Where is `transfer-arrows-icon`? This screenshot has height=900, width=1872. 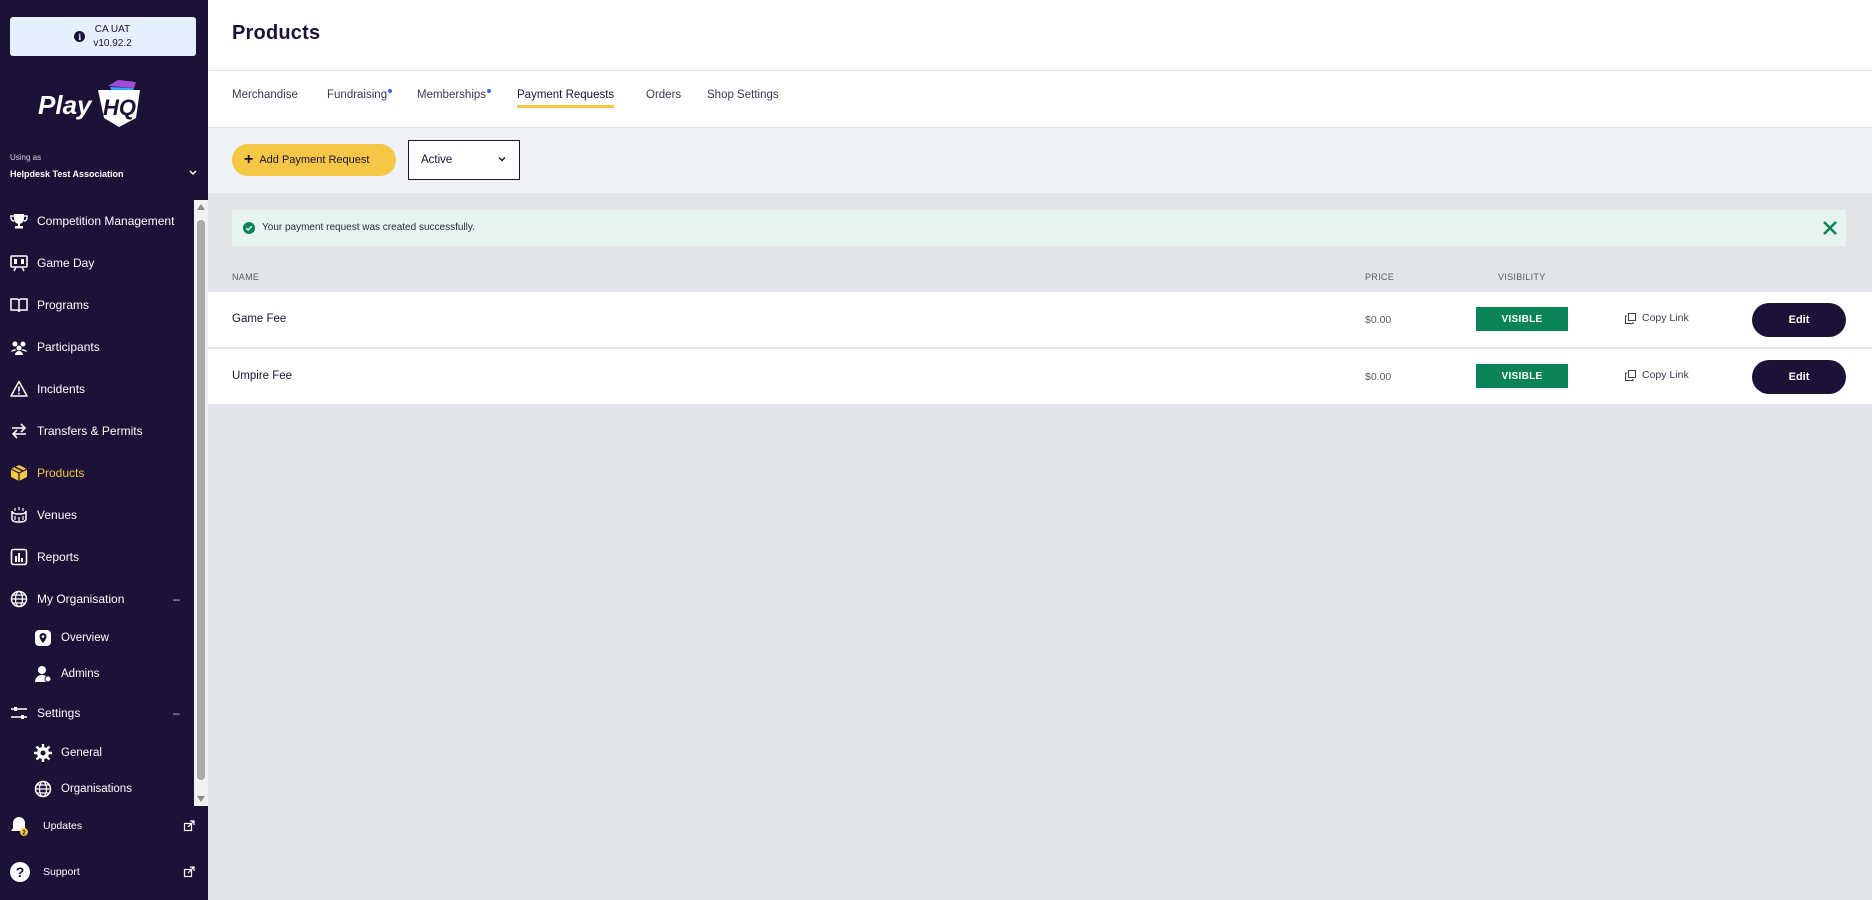 transfer-arrows-icon is located at coordinates (18, 431).